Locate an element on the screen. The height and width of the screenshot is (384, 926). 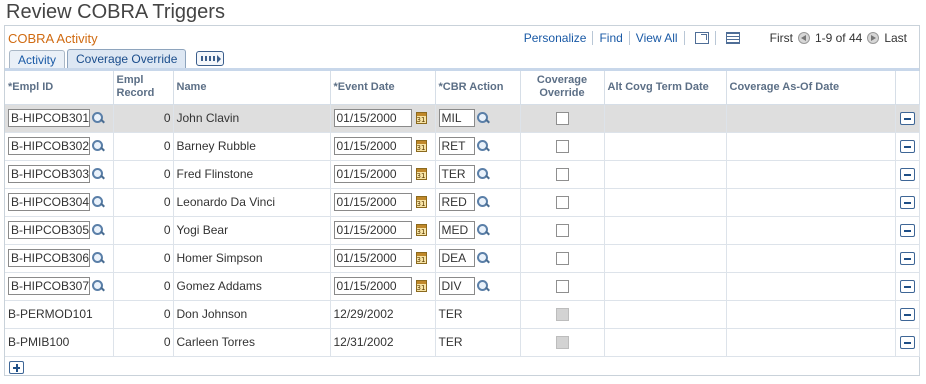
tab-activity: Activity is located at coordinates (37, 59).